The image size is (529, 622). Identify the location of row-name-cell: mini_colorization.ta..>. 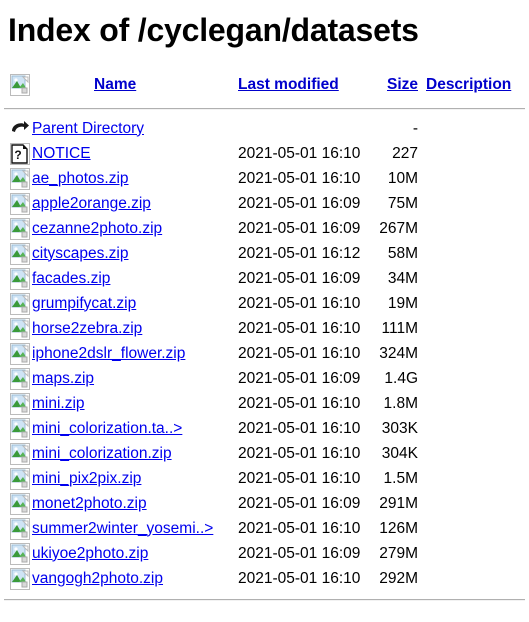
(135, 429).